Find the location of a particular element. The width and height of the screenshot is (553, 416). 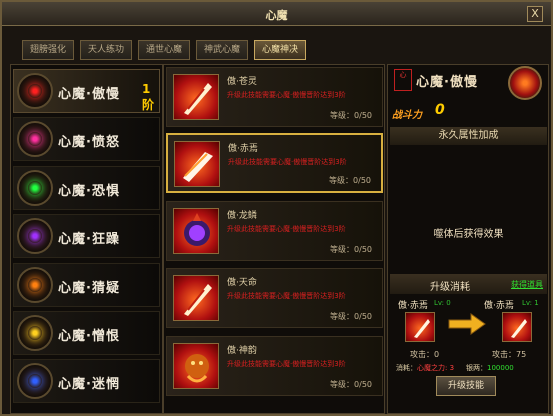

skill-item: 傲·苍灵升级此技能需要心魔·傲慢晋阶达到3阶等级：0/50 is located at coordinates (274, 97).